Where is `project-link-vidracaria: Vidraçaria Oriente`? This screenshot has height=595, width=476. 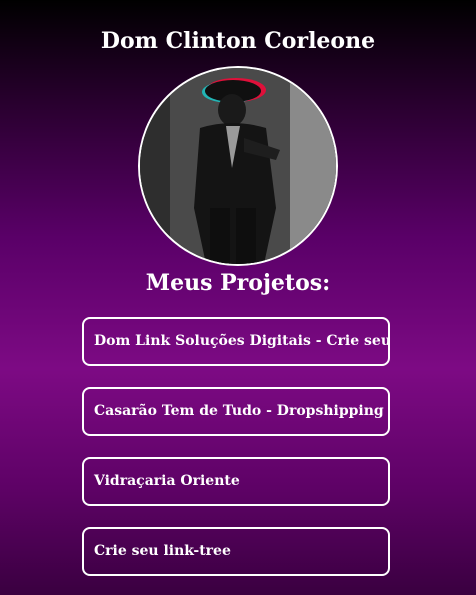 project-link-vidracaria: Vidraçaria Oriente is located at coordinates (236, 481).